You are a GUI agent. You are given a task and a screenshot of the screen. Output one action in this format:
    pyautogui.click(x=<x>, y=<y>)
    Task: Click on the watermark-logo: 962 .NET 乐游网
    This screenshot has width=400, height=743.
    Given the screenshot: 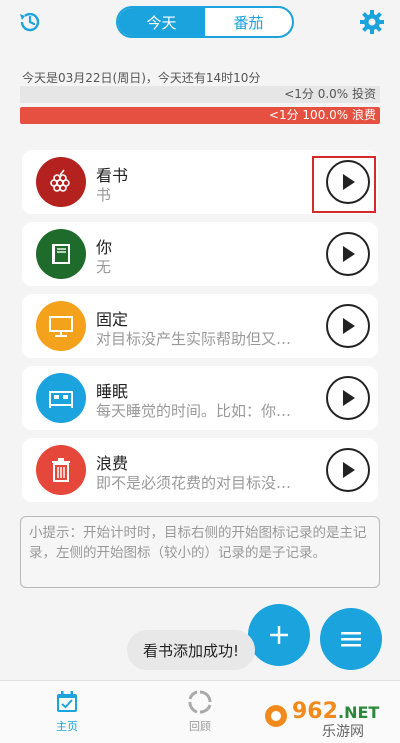 What is the action you would take?
    pyautogui.click(x=329, y=715)
    